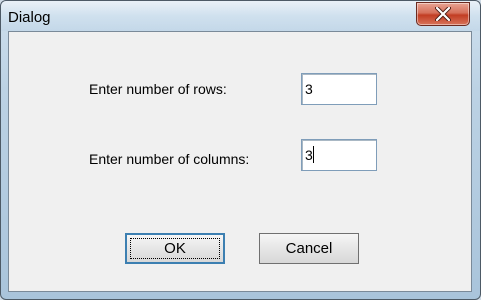 The image size is (481, 300). I want to click on text-caret, so click(313, 154).